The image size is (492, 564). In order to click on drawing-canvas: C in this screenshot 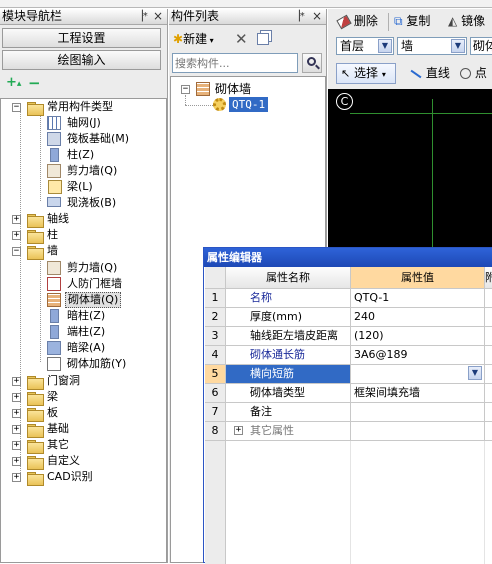, I will do `click(410, 170)`.